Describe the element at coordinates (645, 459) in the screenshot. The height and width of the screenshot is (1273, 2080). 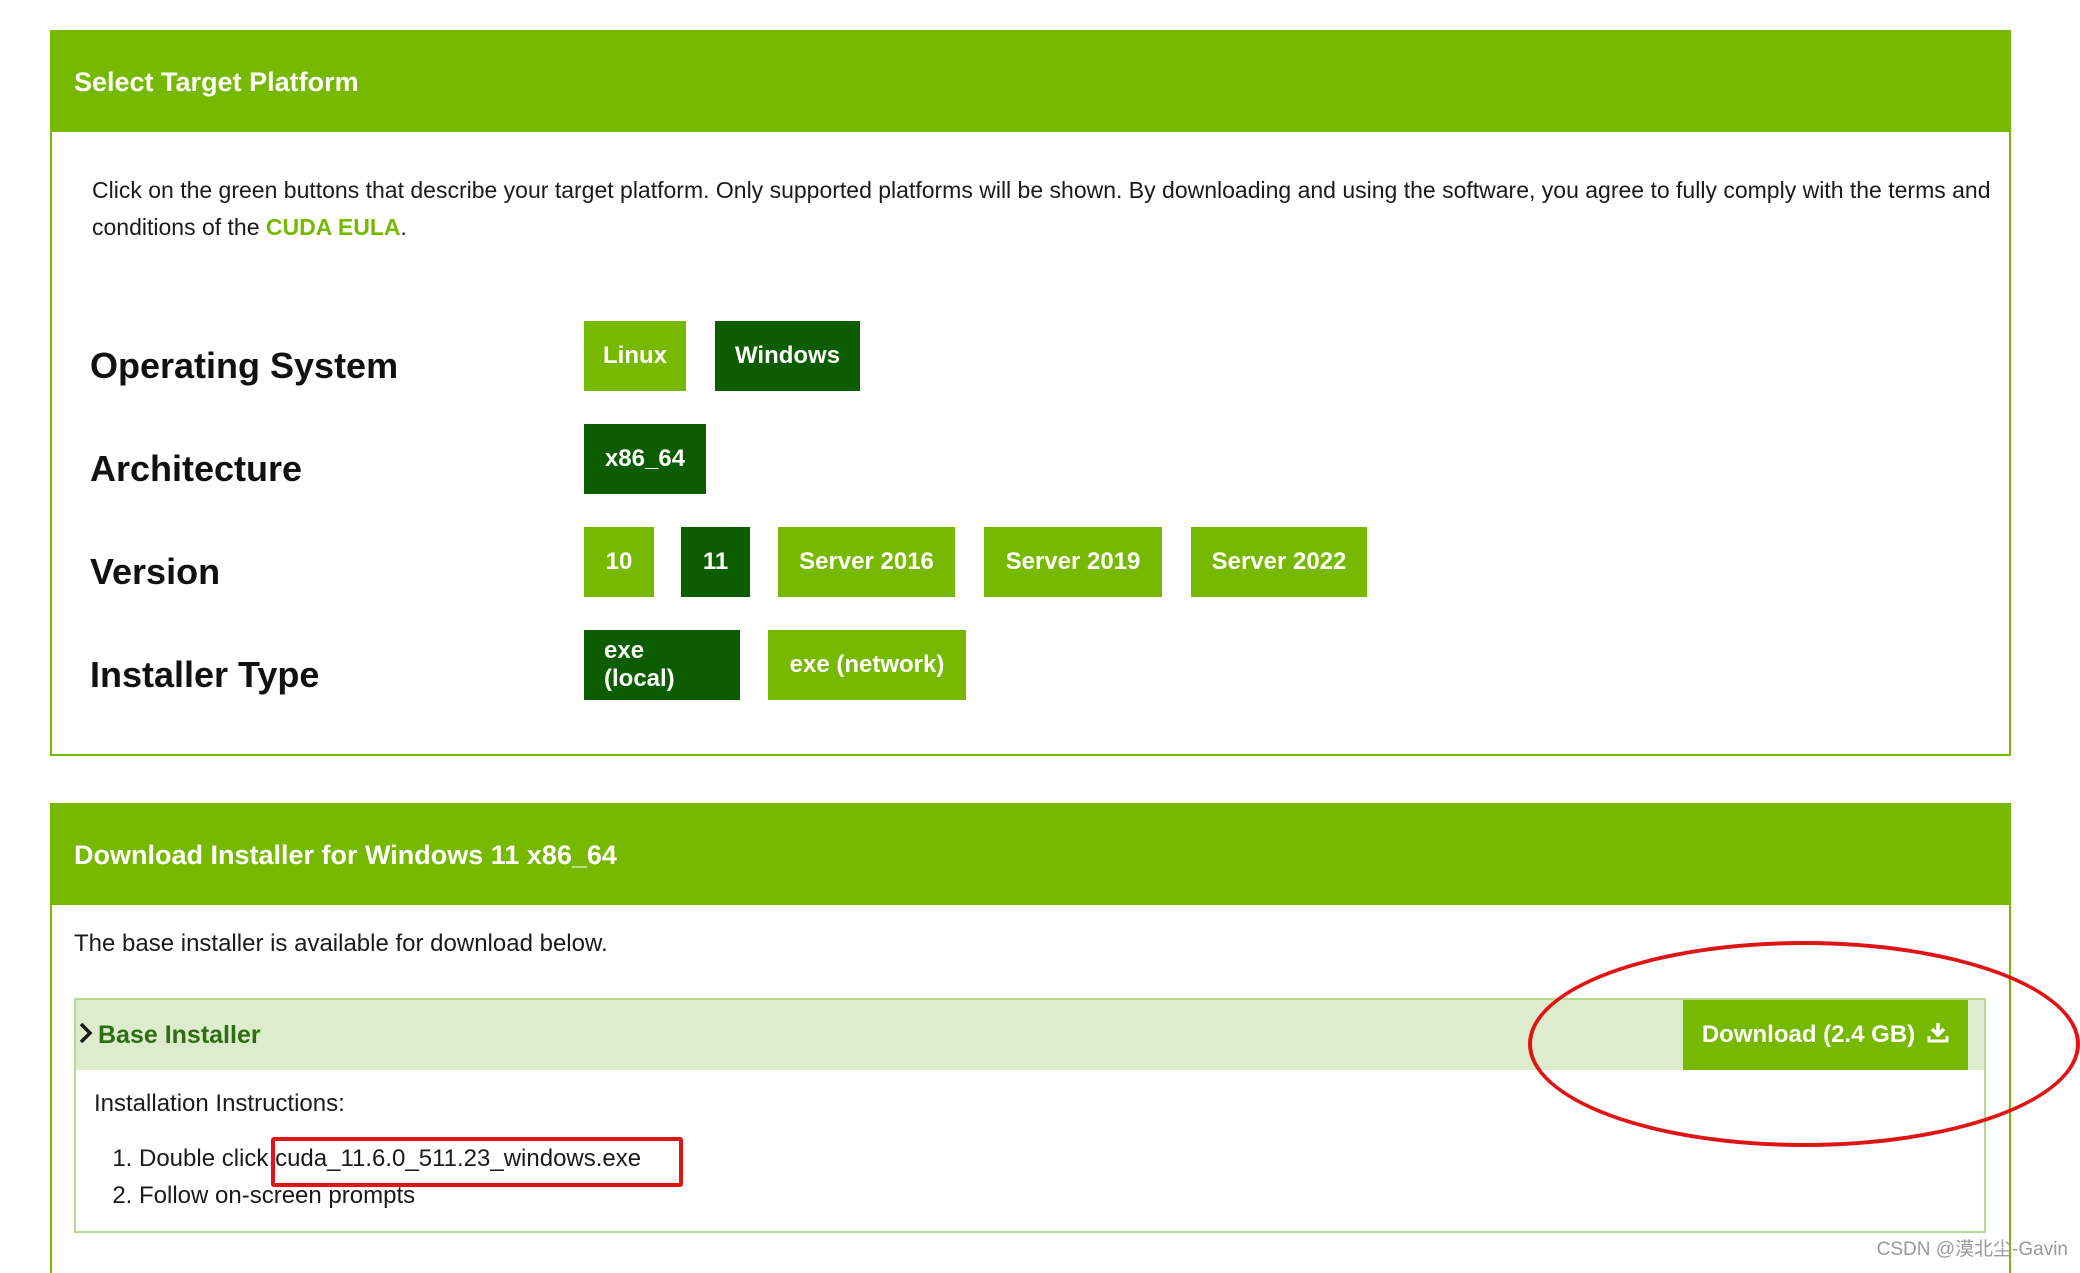
I see `arch-option-x86-64: x86_64` at that location.